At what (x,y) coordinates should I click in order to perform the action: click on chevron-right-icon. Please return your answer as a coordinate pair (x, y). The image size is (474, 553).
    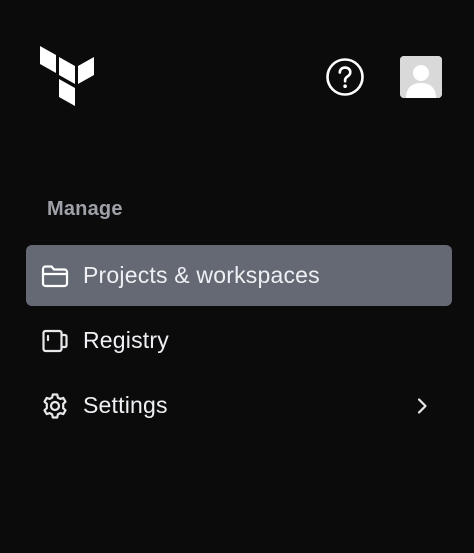
    Looking at the image, I should click on (422, 406).